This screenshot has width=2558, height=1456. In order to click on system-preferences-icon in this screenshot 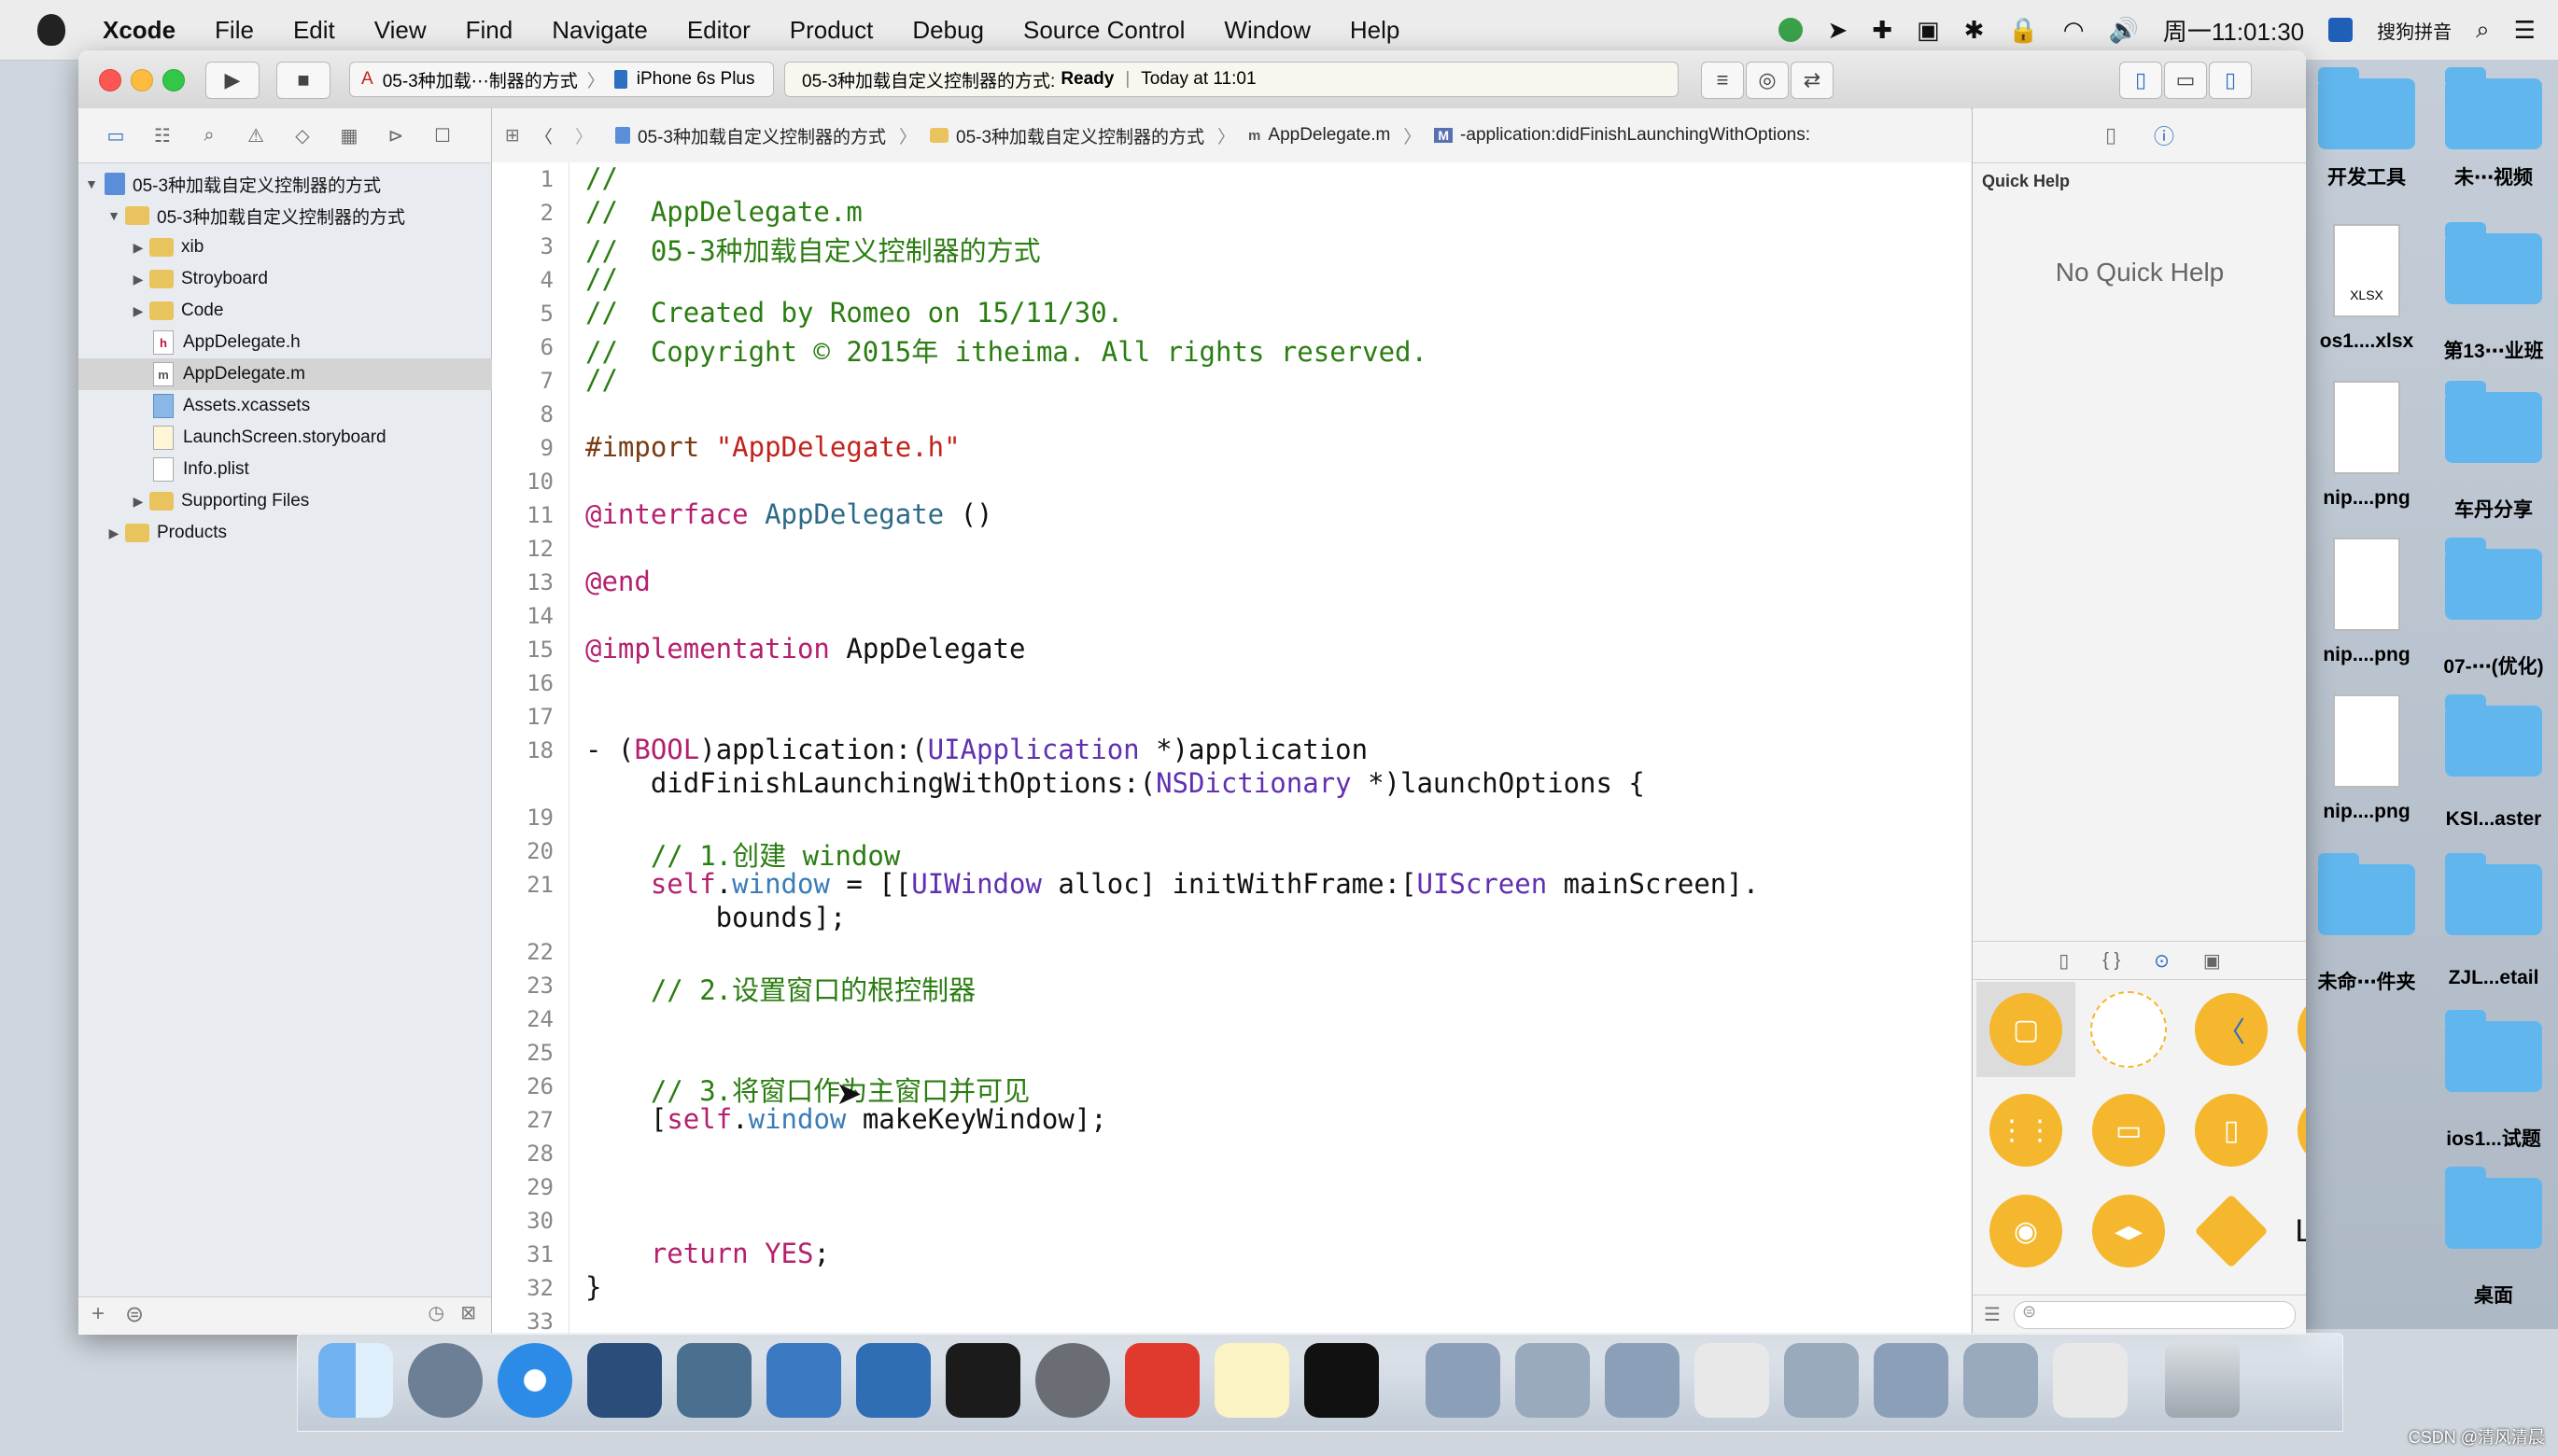, I will do `click(1072, 1380)`.